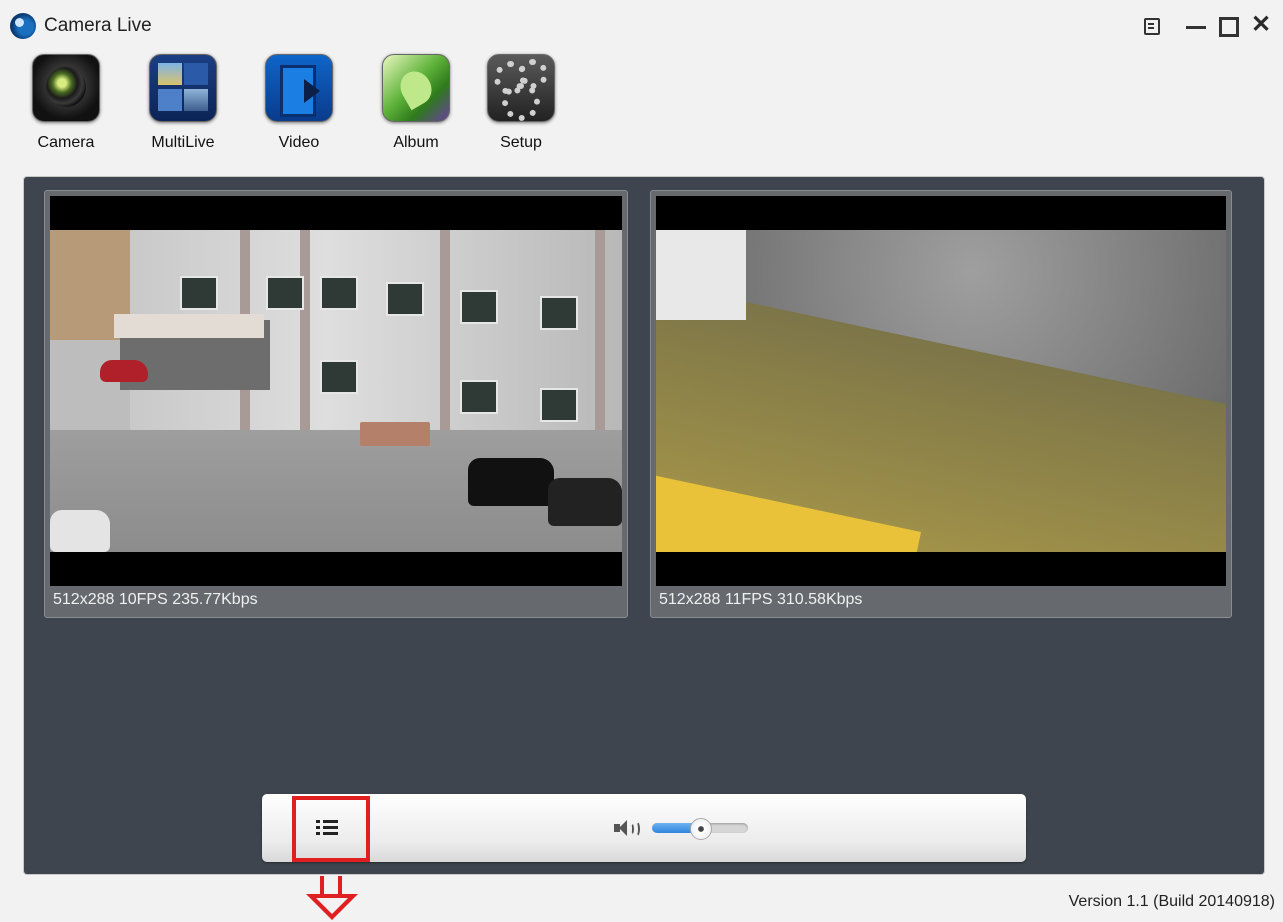 Image resolution: width=1283 pixels, height=922 pixels. I want to click on minimize-icon, so click(1197, 25).